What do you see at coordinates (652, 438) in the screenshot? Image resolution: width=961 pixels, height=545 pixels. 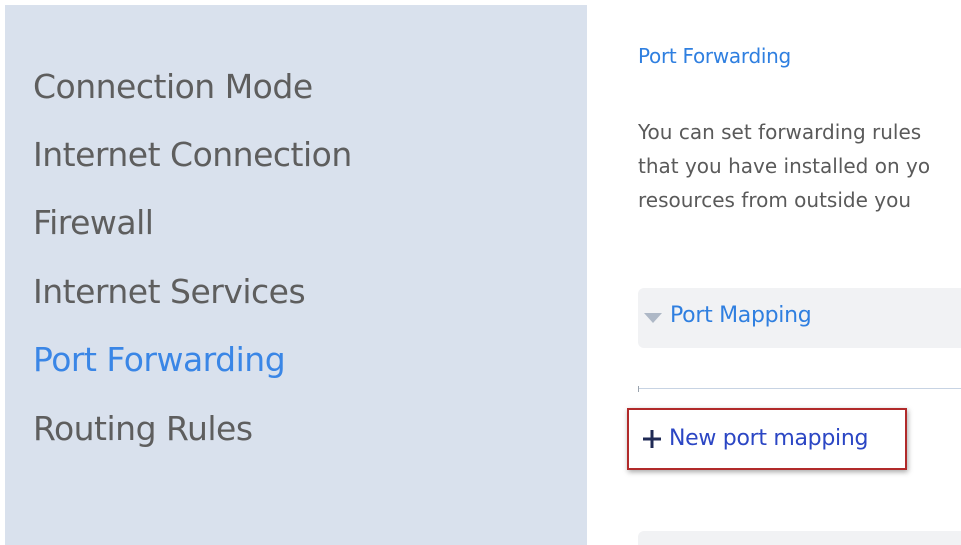 I see `plus-icon` at bounding box center [652, 438].